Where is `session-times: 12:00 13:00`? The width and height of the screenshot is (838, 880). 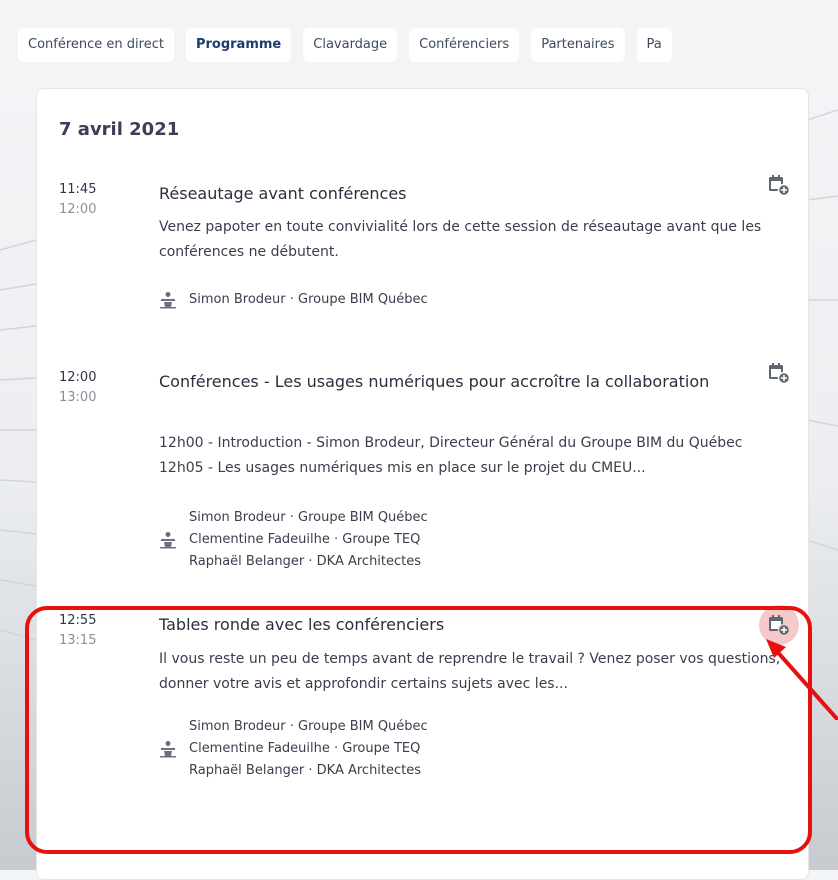 session-times: 12:00 13:00 is located at coordinates (77, 388).